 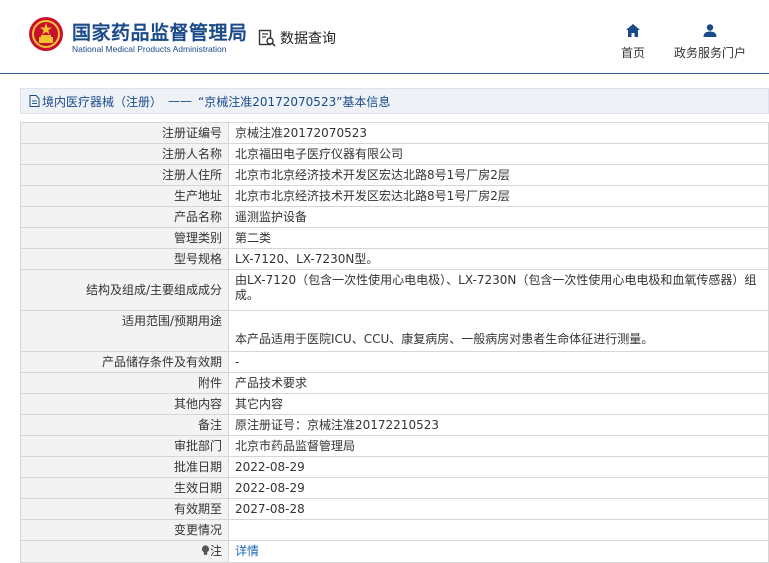 What do you see at coordinates (124, 404) in the screenshot?
I see `row-label: 其他内容` at bounding box center [124, 404].